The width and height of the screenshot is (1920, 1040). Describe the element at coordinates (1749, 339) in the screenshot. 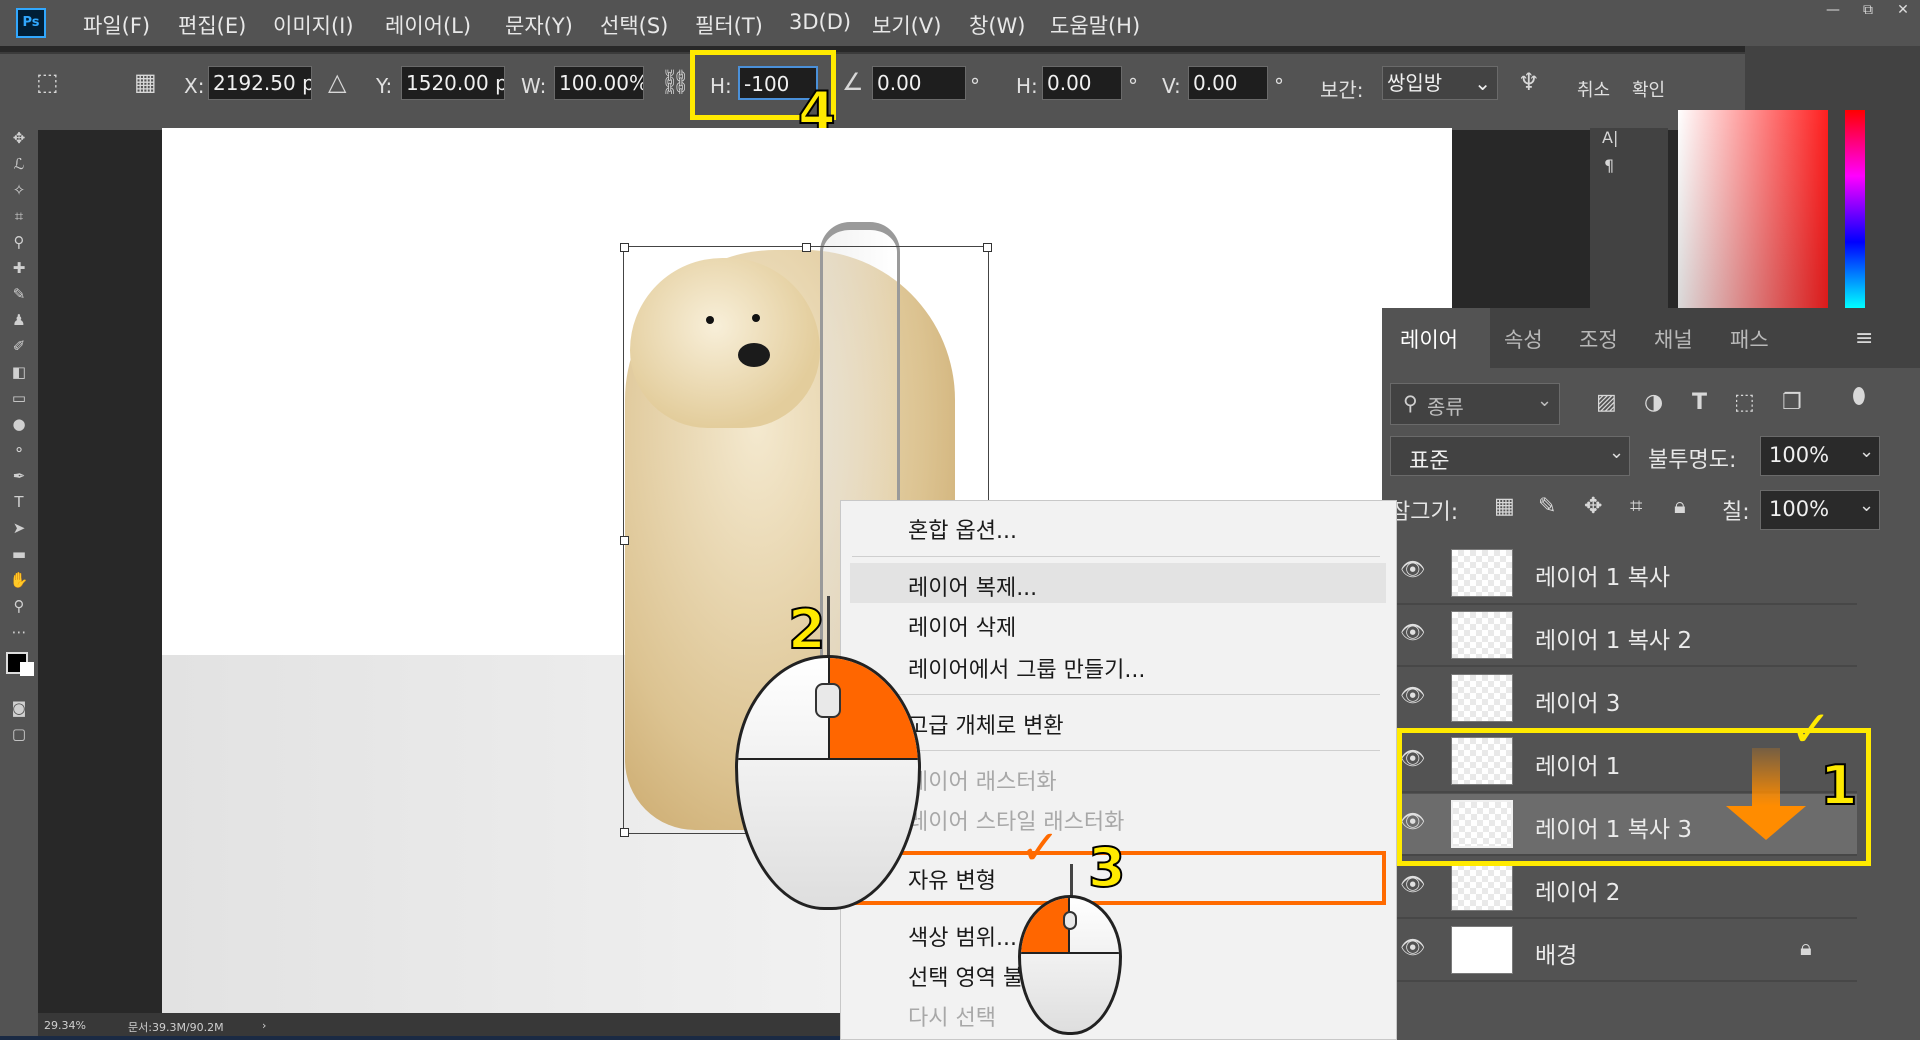

I see `tab-paths: 패스` at that location.